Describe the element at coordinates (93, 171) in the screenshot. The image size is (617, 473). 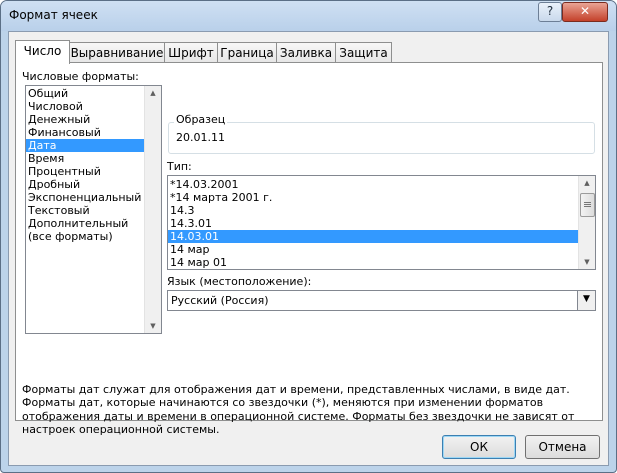
I see `category-item: Процентный` at that location.